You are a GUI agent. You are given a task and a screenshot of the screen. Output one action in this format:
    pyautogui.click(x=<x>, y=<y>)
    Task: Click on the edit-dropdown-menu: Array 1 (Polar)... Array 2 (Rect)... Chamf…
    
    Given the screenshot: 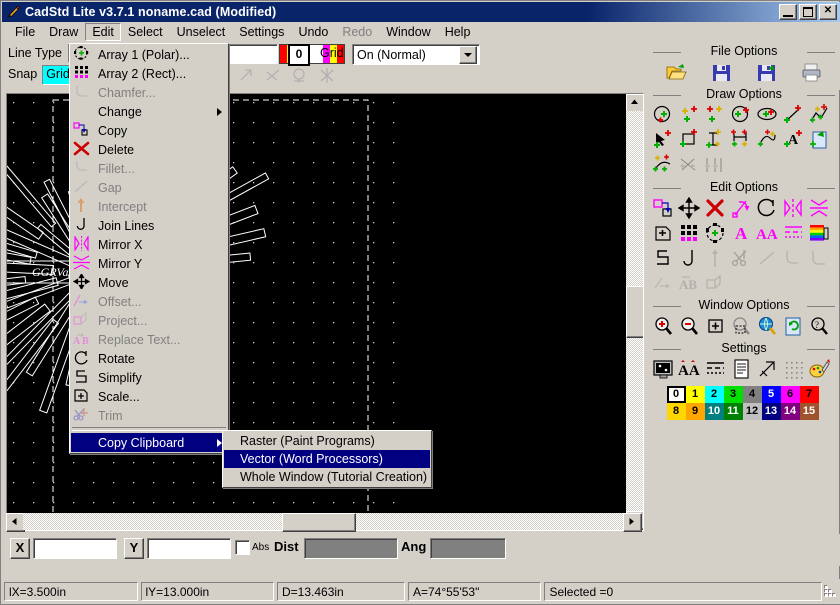 What is the action you would take?
    pyautogui.click(x=149, y=248)
    